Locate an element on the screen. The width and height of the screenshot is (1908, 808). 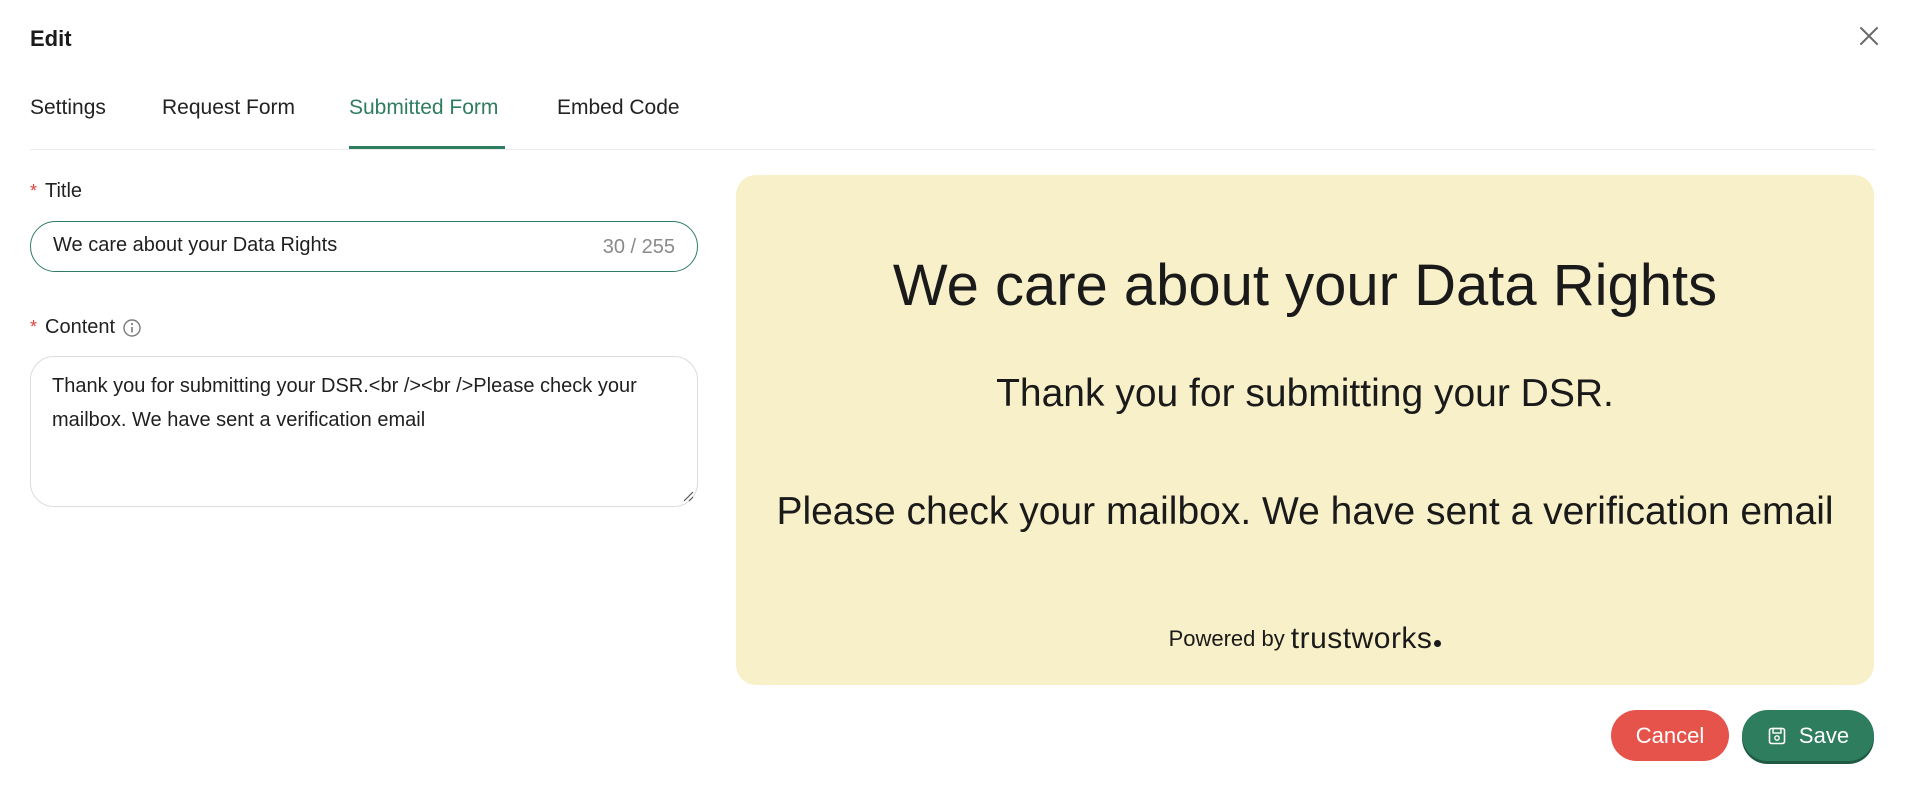
brand-logo: trustworks is located at coordinates (1361, 638).